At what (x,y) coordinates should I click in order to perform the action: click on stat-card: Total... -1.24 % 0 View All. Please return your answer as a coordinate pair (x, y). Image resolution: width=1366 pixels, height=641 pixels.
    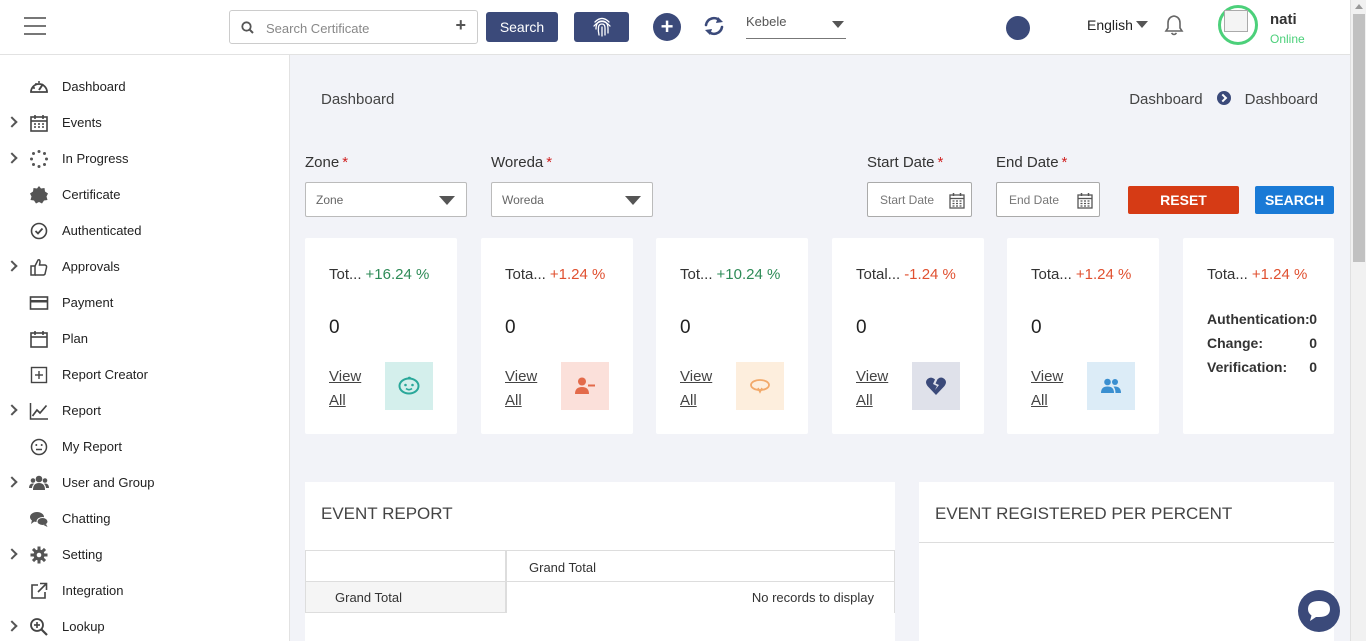
    Looking at the image, I should click on (908, 336).